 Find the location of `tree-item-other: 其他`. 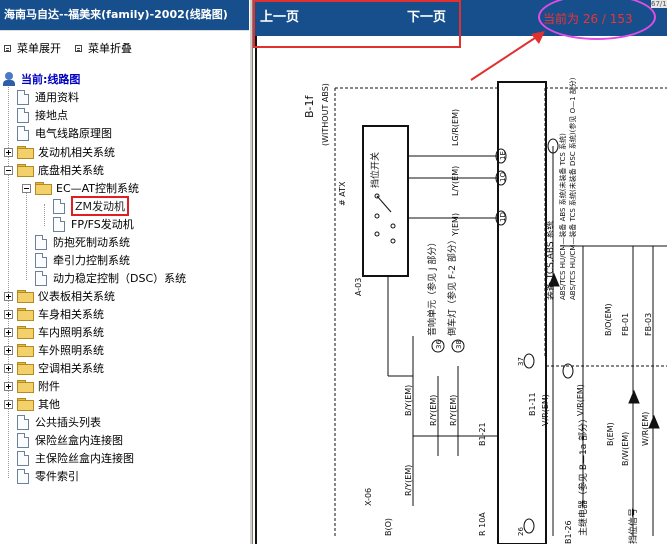

tree-item-other: 其他 is located at coordinates (32, 404).